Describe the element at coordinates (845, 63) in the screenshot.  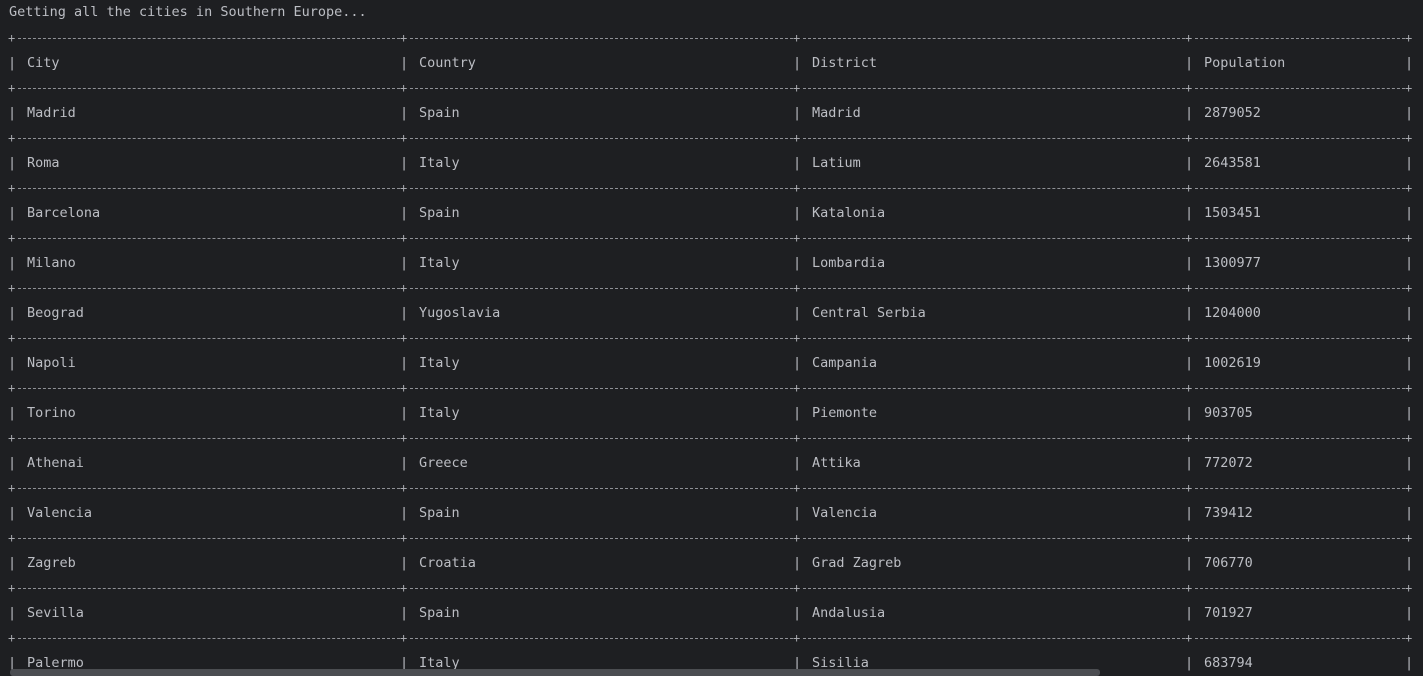
I see `table-header-cell: District` at that location.